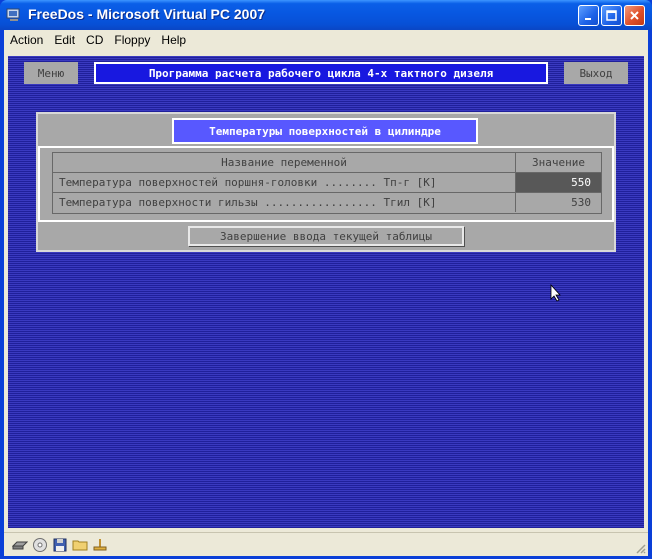  Describe the element at coordinates (40, 545) in the screenshot. I see `cd-drive-icon` at that location.